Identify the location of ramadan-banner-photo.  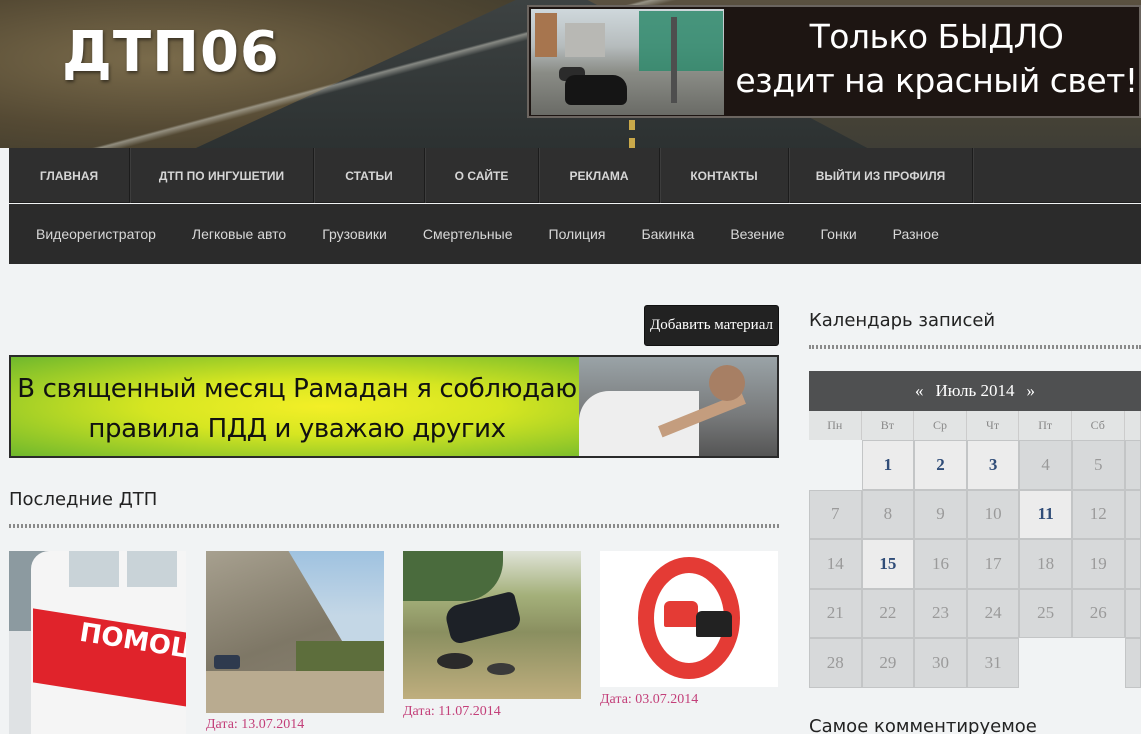
(678, 406).